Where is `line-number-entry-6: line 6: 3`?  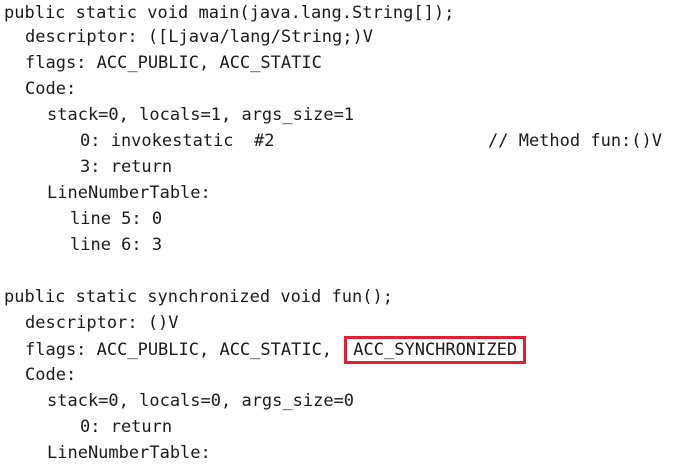 line-number-entry-6: line 6: 3 is located at coordinates (116, 245).